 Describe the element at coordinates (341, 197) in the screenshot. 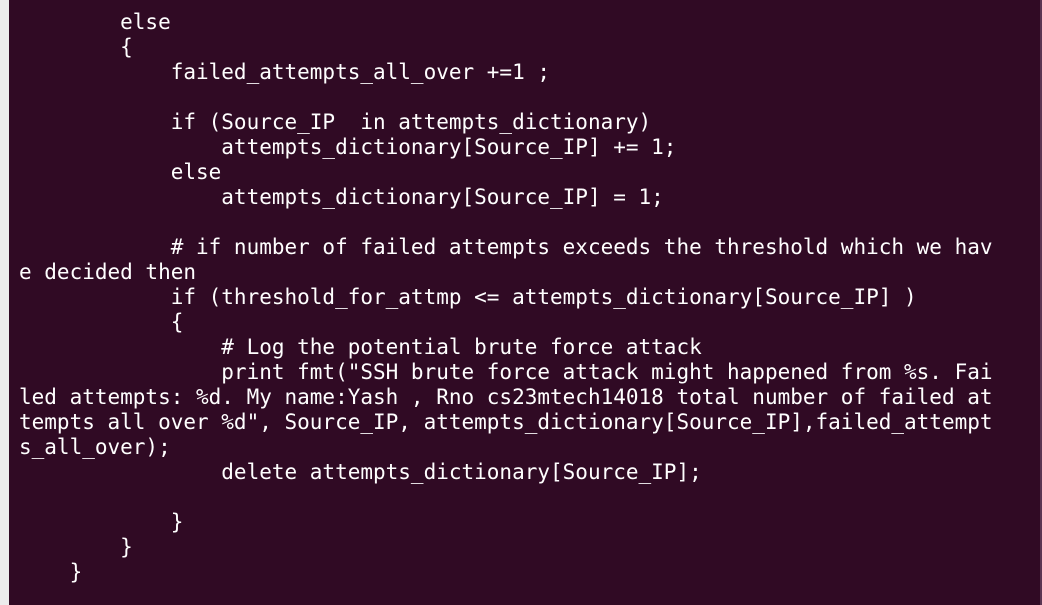

I see `code-line: attempts_dictionary[Source_IP] = 1;` at that location.